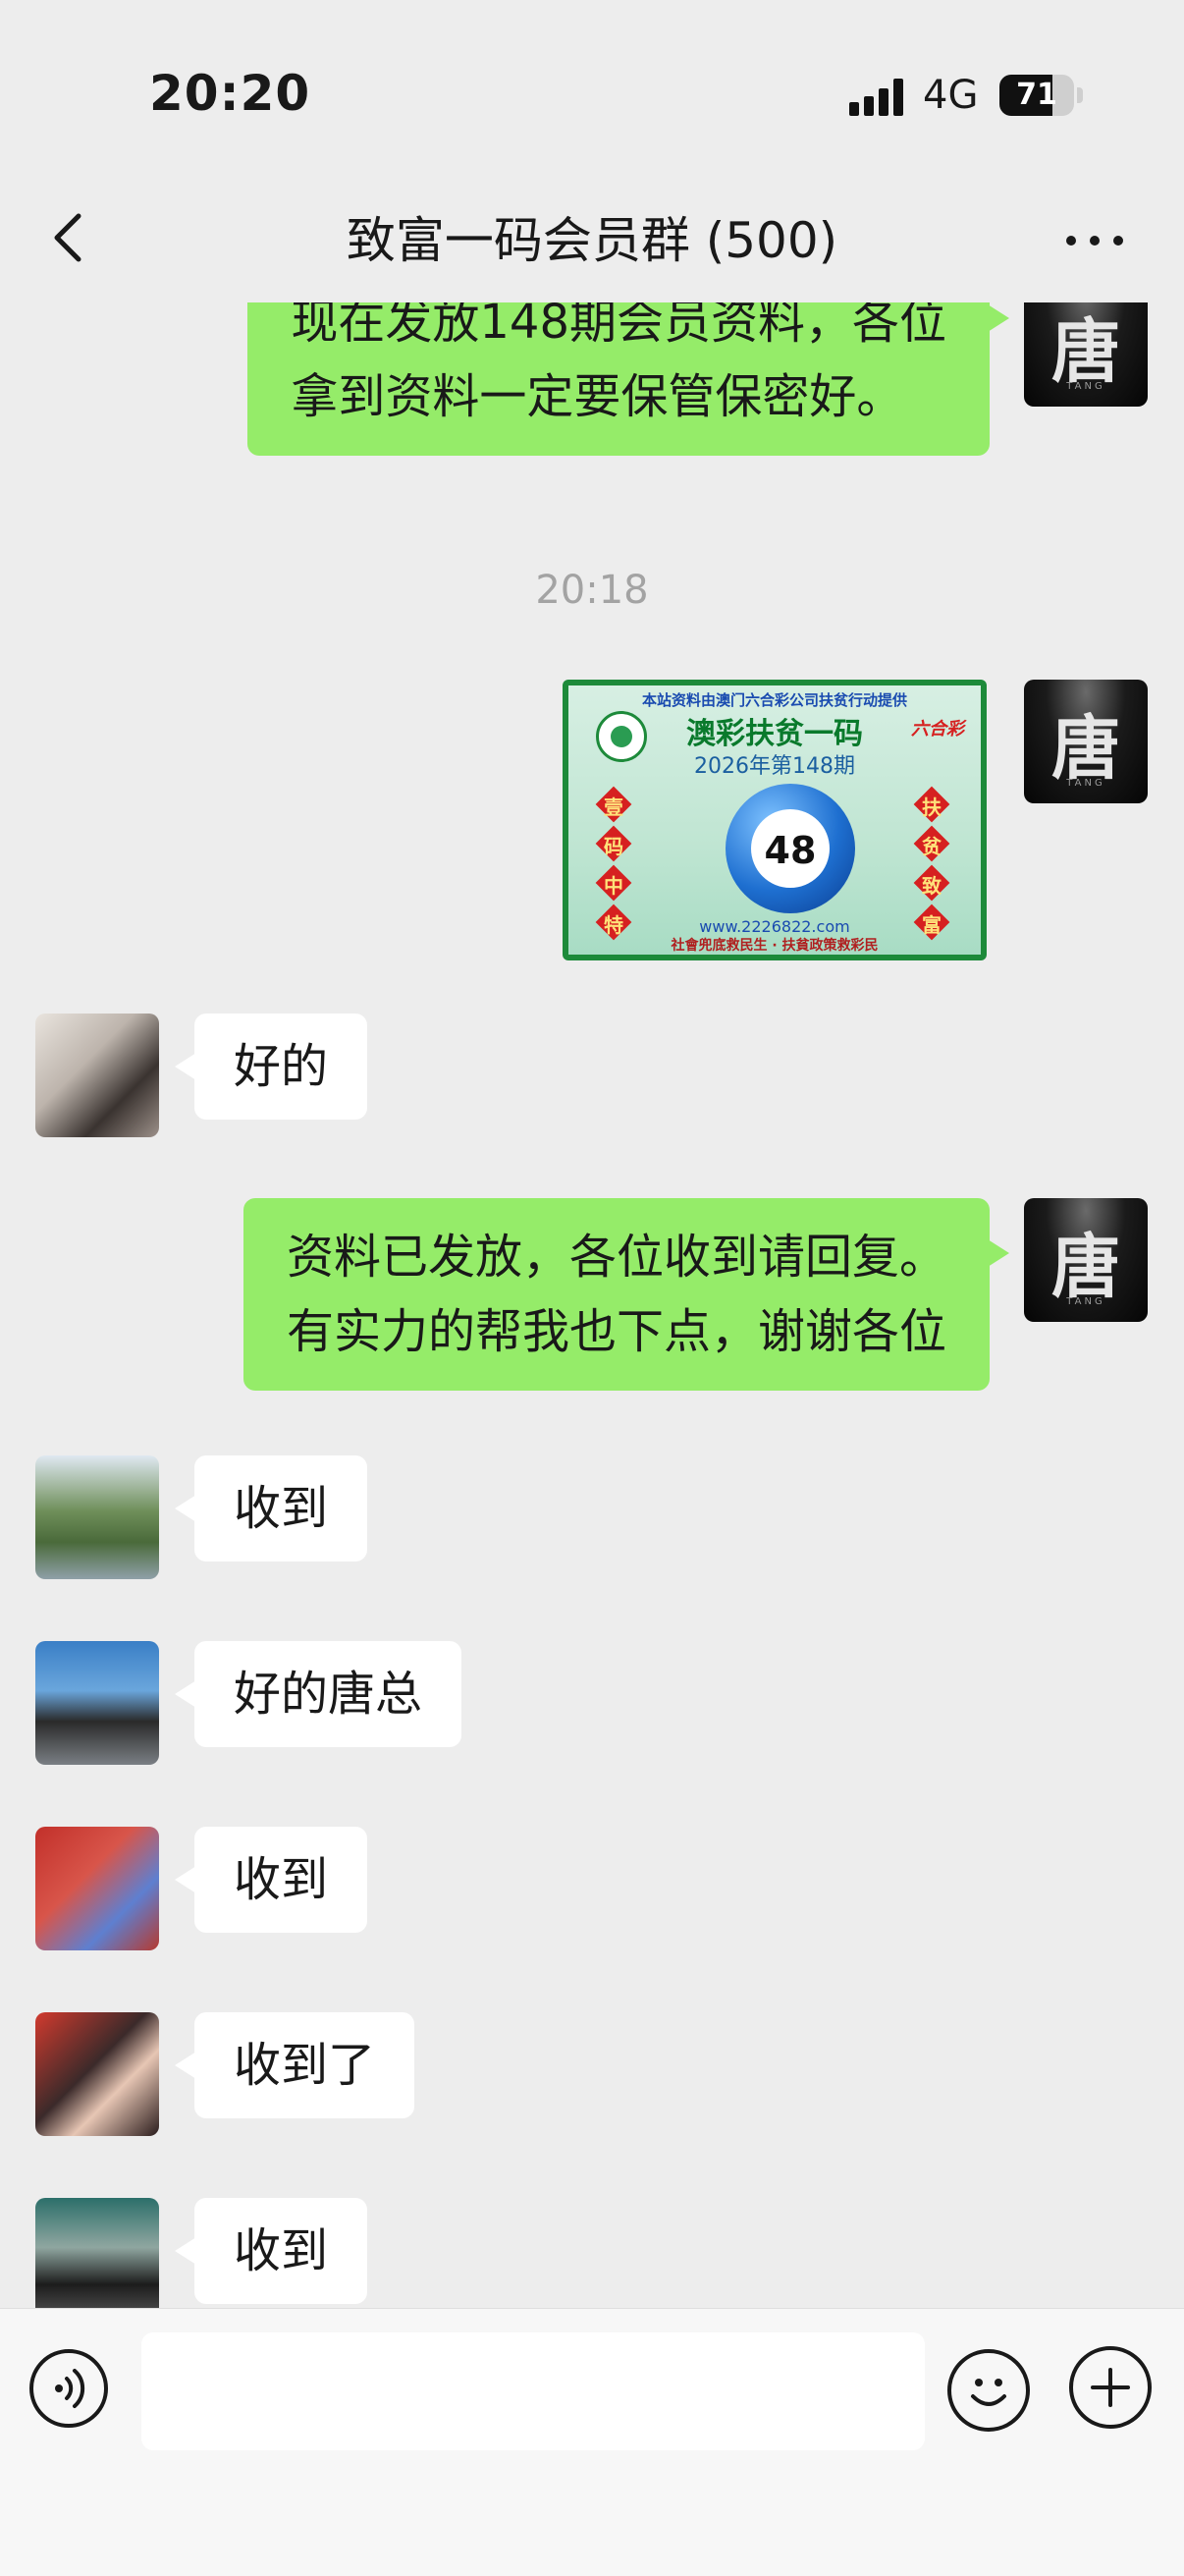 The width and height of the screenshot is (1184, 2576). I want to click on image-title: 澳彩扶贫一码, so click(774, 734).